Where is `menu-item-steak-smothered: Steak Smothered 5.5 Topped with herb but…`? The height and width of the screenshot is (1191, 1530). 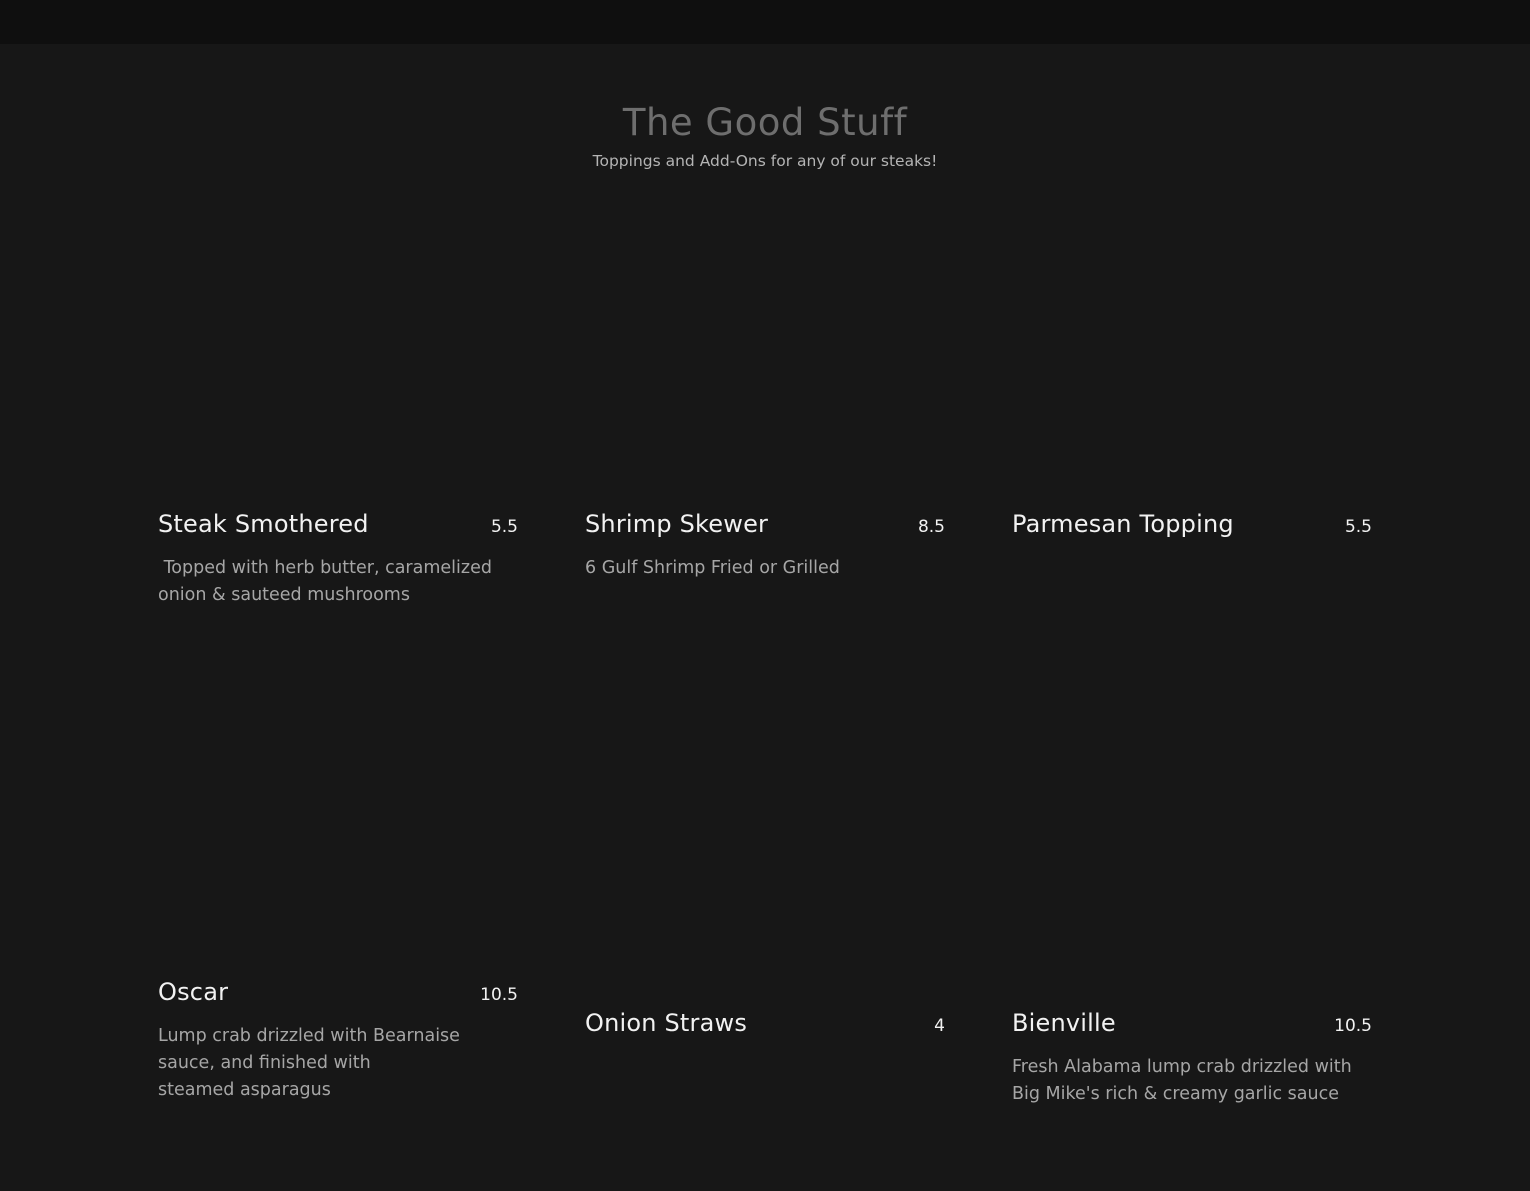 menu-item-steak-smothered: Steak Smothered 5.5 Topped with herb but… is located at coordinates (338, 558).